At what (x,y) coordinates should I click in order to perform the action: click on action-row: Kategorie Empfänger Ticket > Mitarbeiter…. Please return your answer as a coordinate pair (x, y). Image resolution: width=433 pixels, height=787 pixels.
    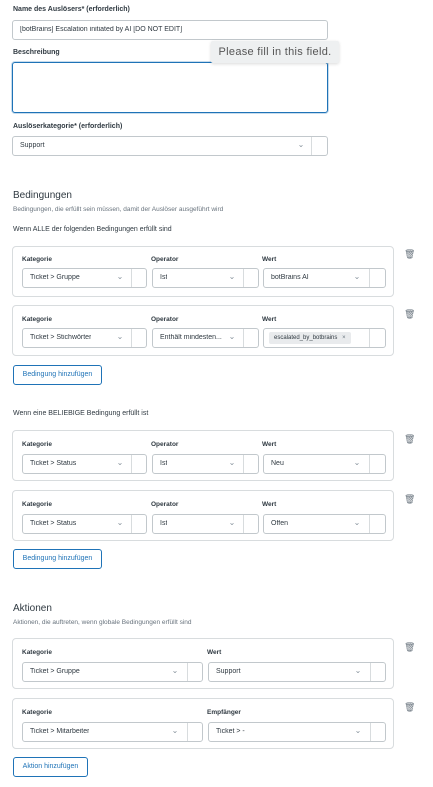
    Looking at the image, I should click on (203, 723).